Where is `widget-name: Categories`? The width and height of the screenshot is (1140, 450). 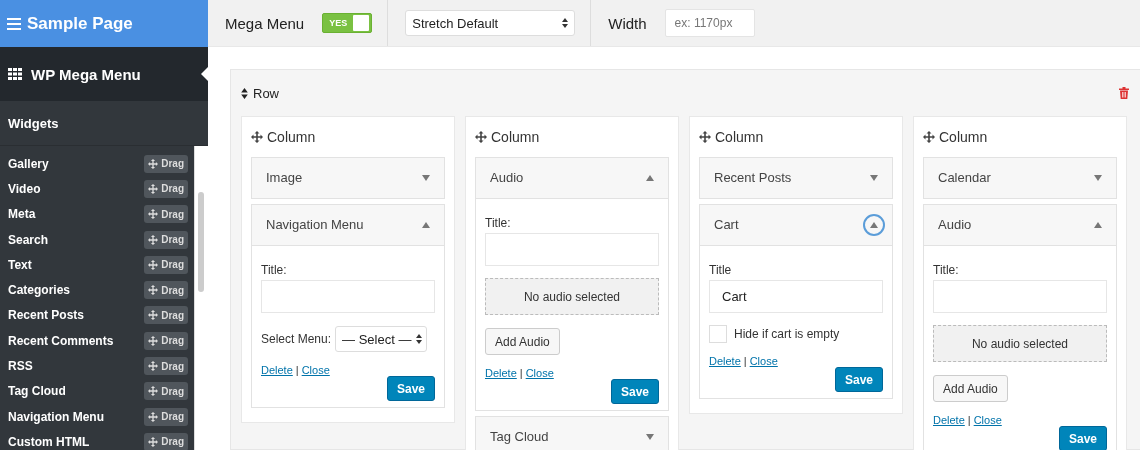 widget-name: Categories is located at coordinates (39, 290).